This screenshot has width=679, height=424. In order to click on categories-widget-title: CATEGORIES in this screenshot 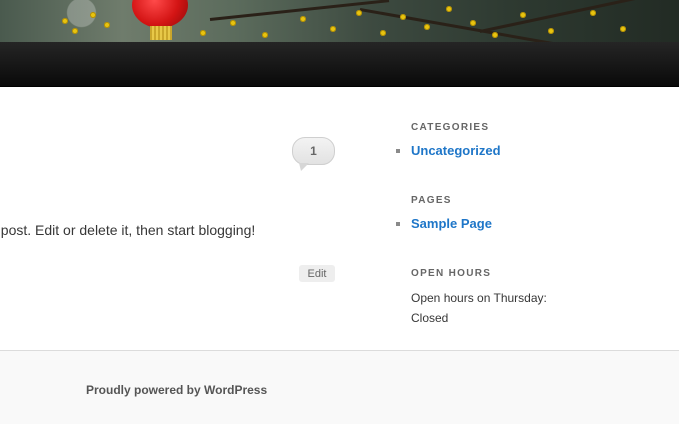, I will do `click(450, 127)`.